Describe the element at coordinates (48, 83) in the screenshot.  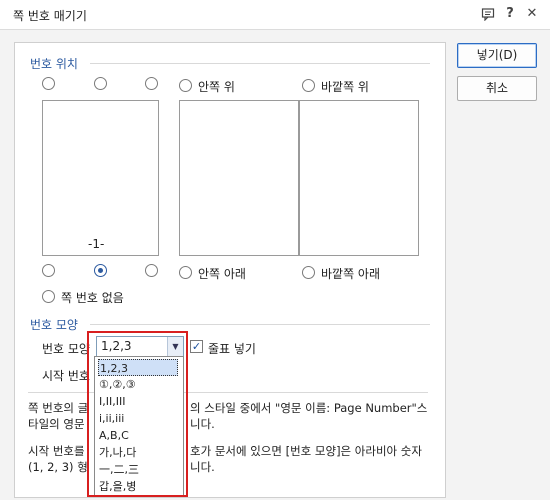
I see `radio-top-left` at that location.